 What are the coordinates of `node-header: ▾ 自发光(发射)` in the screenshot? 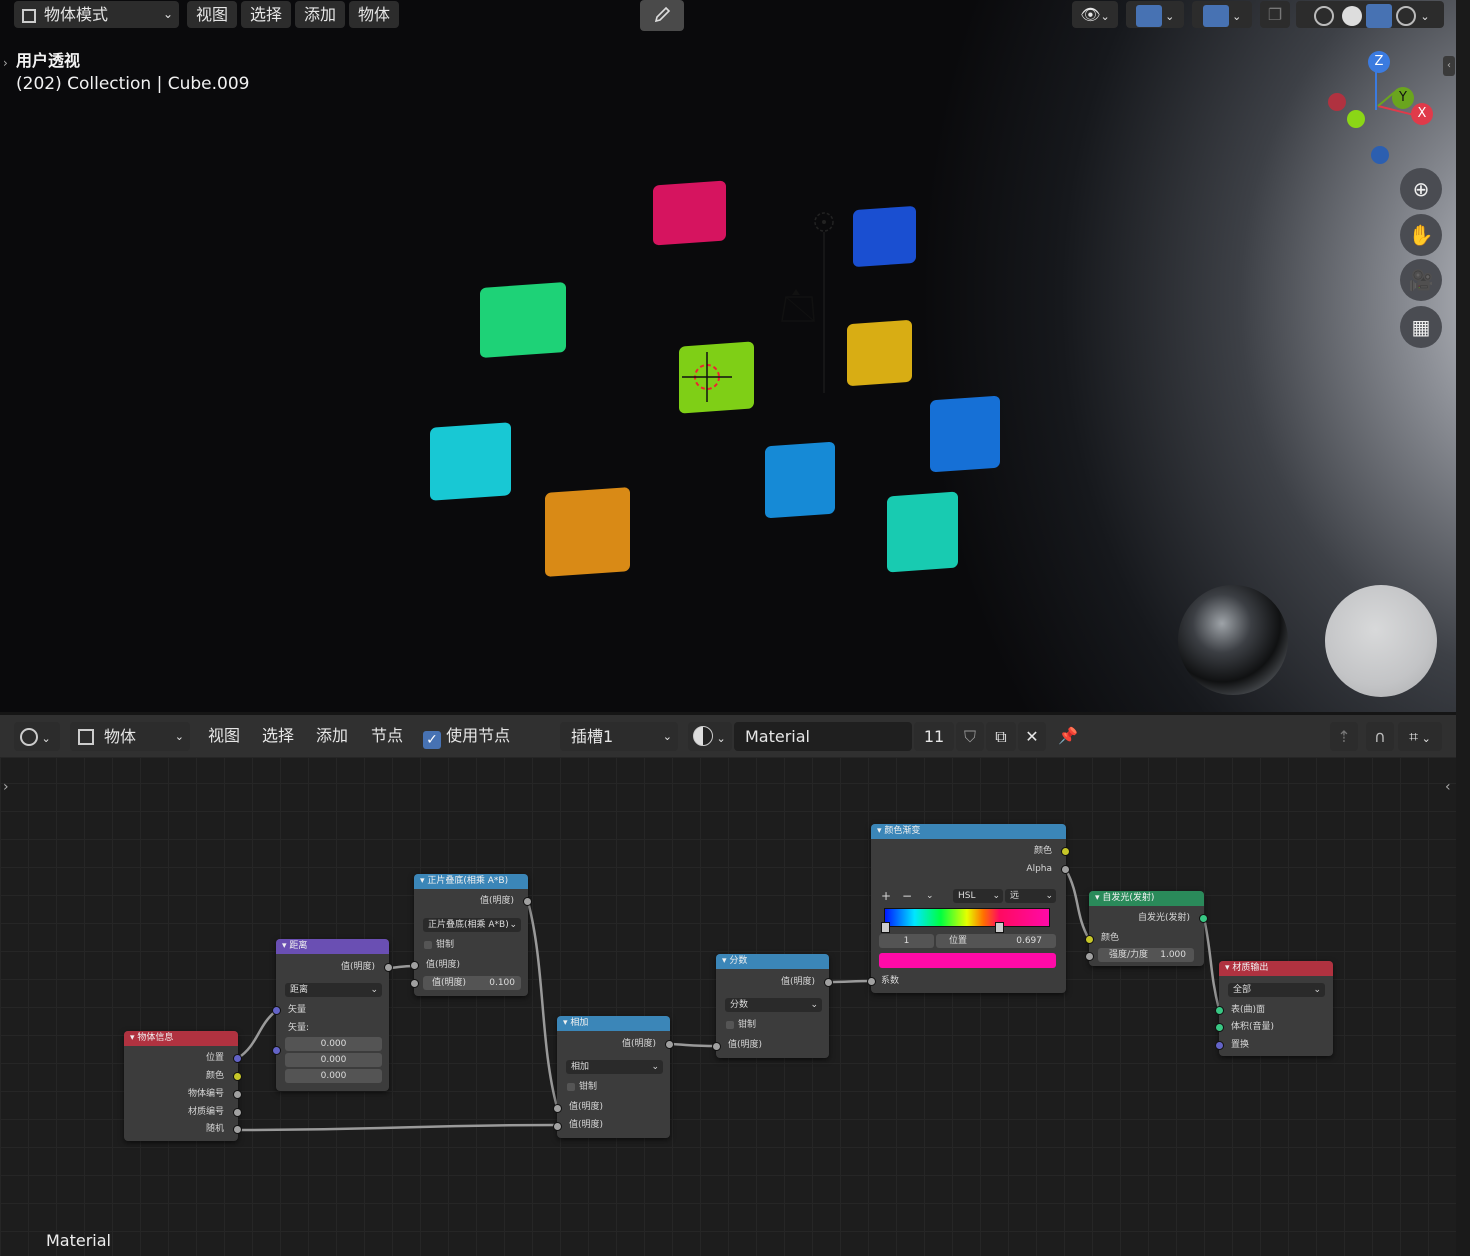 It's located at (1146, 898).